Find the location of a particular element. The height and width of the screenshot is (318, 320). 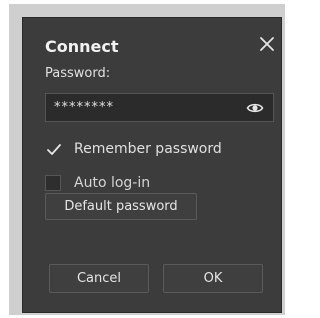

remember-password-label: Remember password is located at coordinates (148, 149).